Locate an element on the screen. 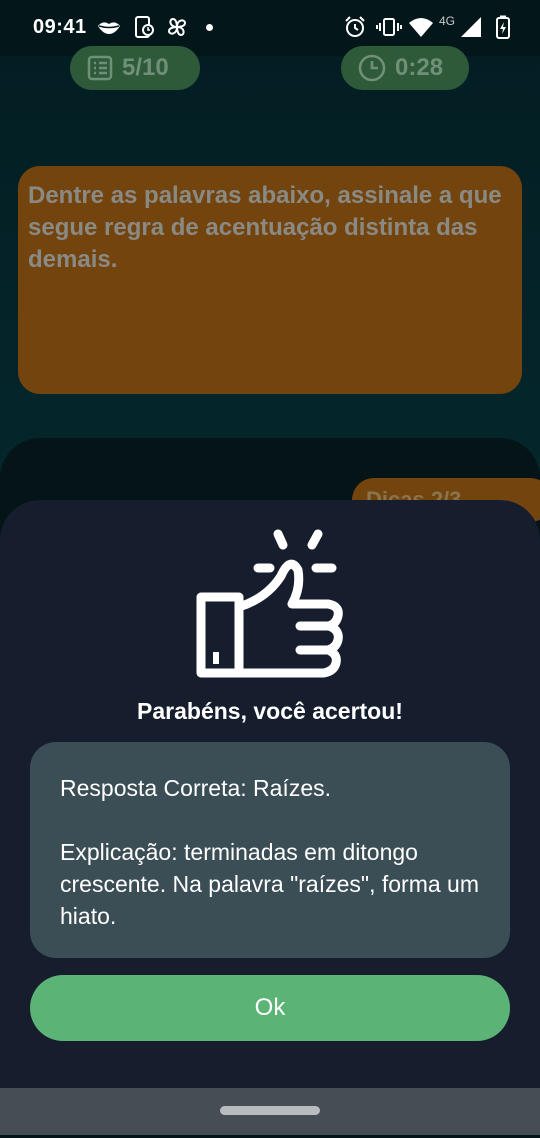 This screenshot has height=1138, width=540. alarm-icon is located at coordinates (355, 26).